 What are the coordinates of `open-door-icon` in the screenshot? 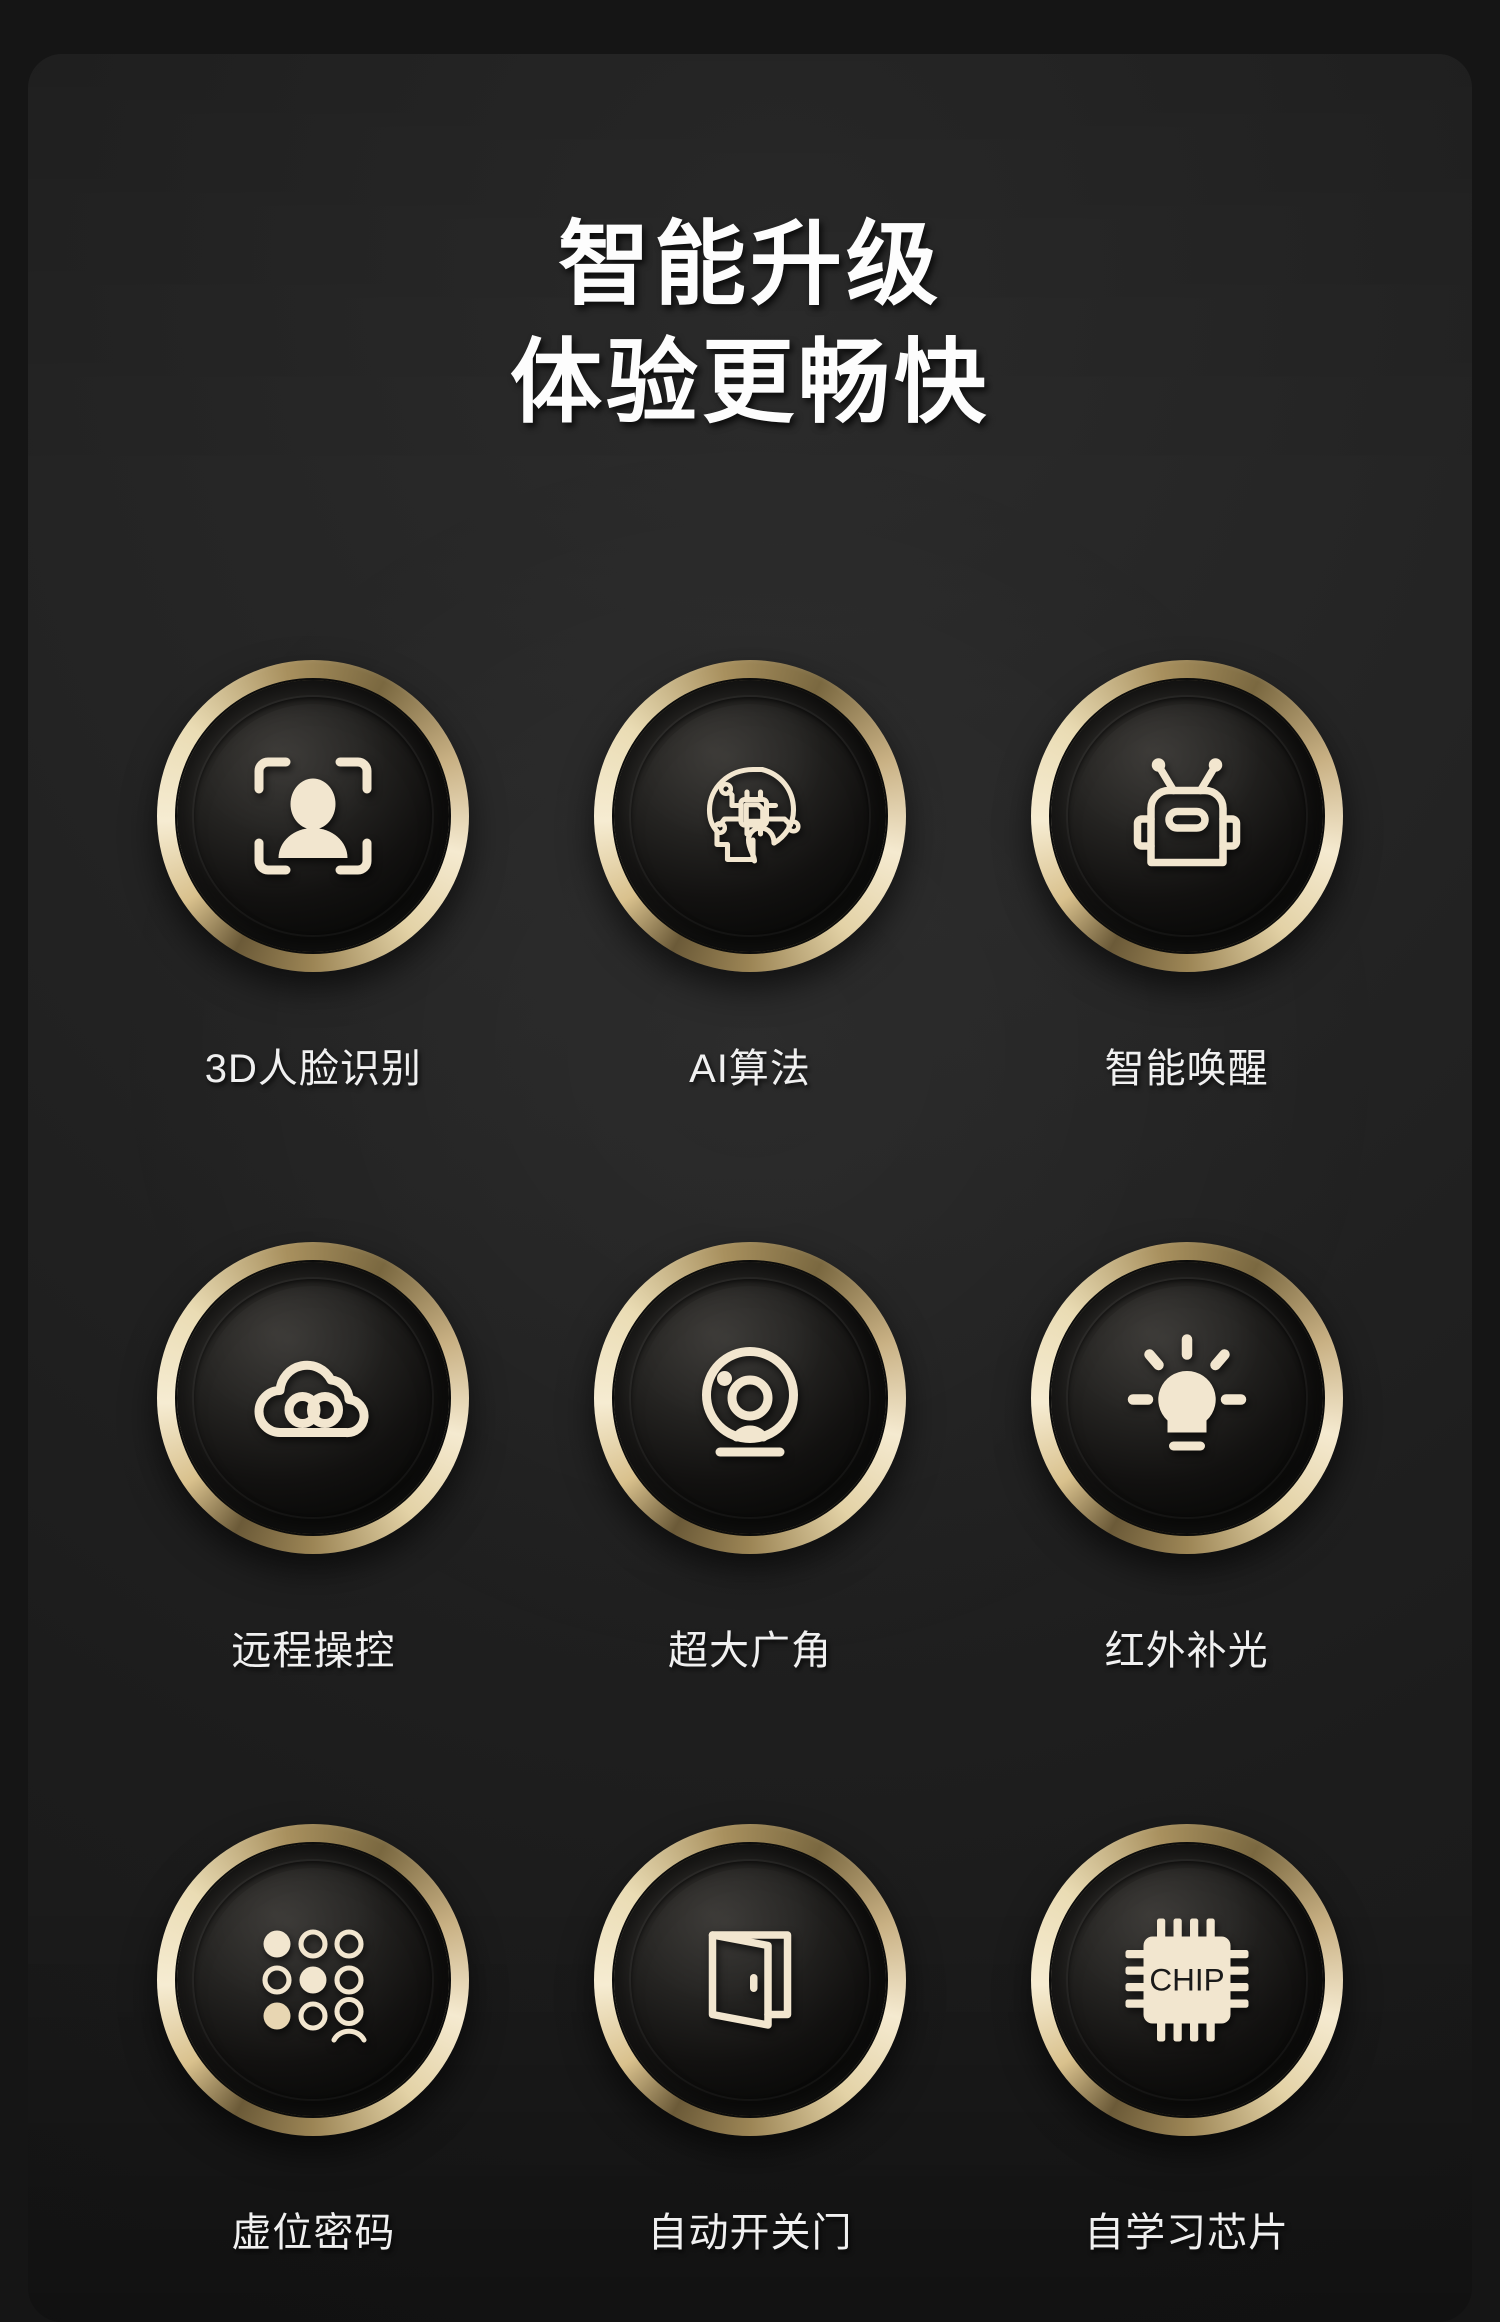 It's located at (750, 1980).